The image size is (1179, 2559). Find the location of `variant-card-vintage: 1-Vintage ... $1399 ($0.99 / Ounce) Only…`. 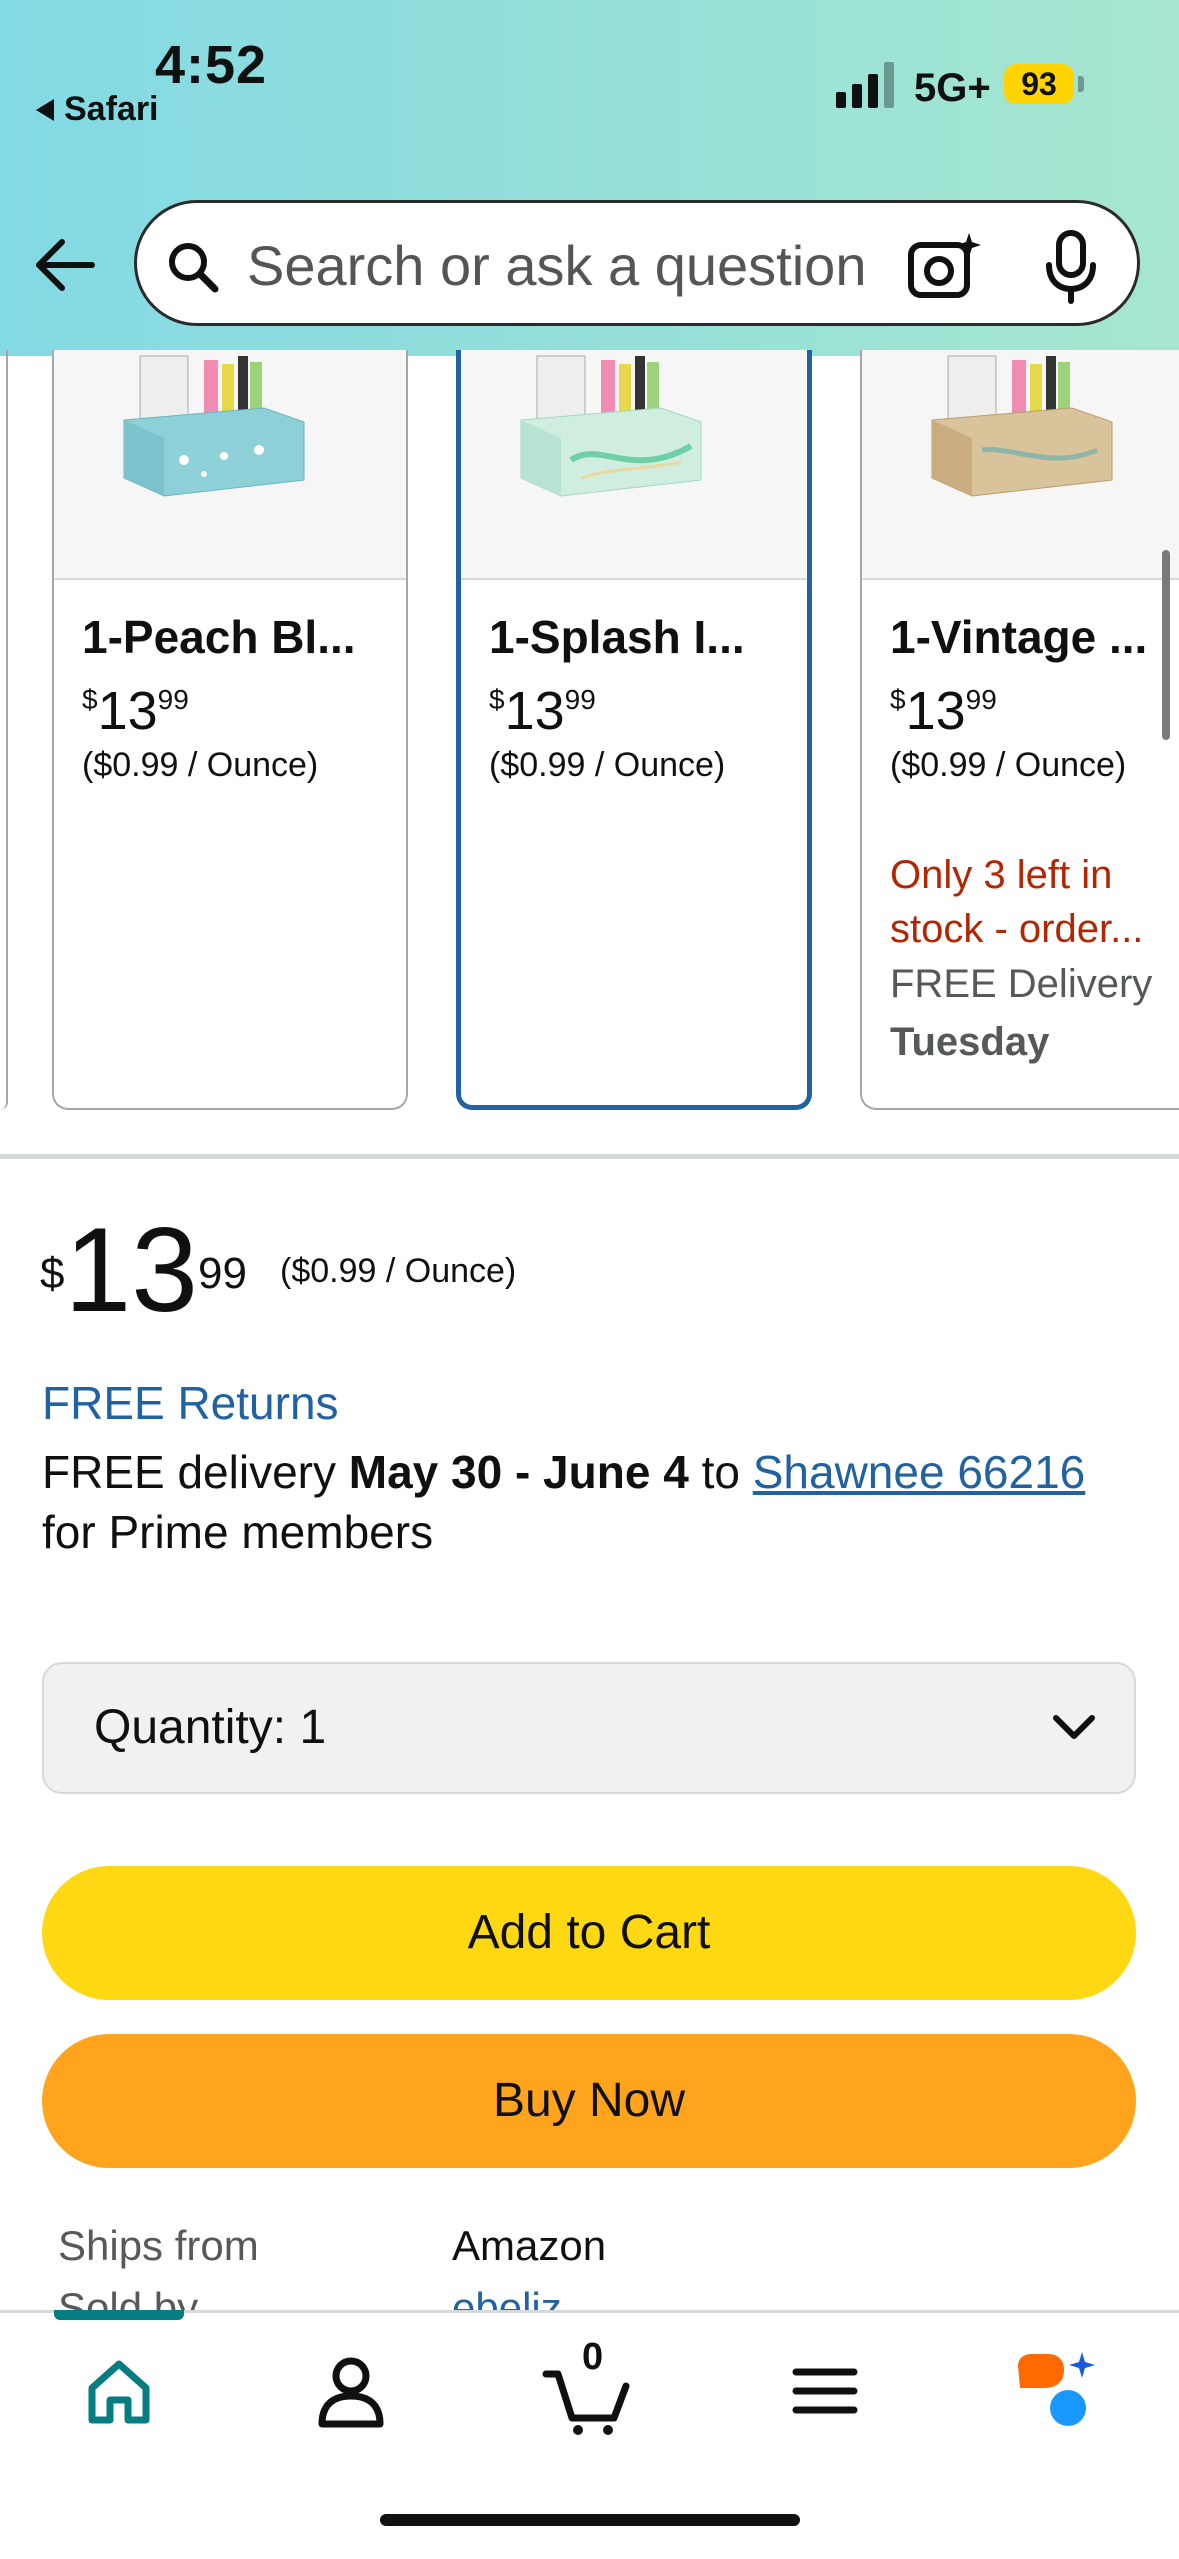

variant-card-vintage: 1-Vintage ... $1399 ($0.99 / Ounce) Only… is located at coordinates (1019, 730).